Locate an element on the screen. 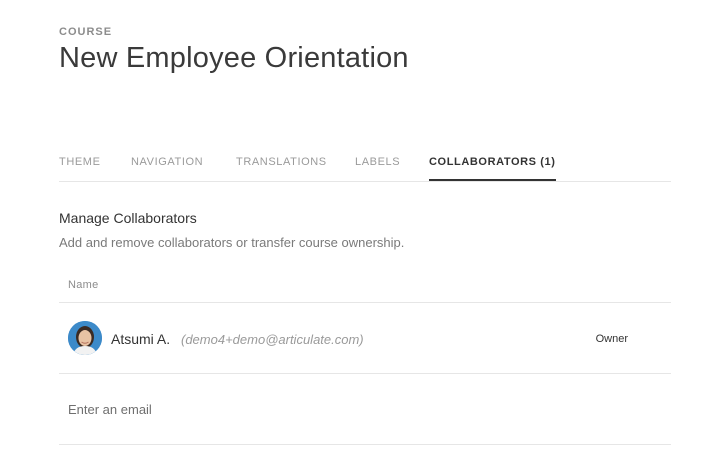 This screenshot has width=721, height=463. avatar is located at coordinates (85, 338).